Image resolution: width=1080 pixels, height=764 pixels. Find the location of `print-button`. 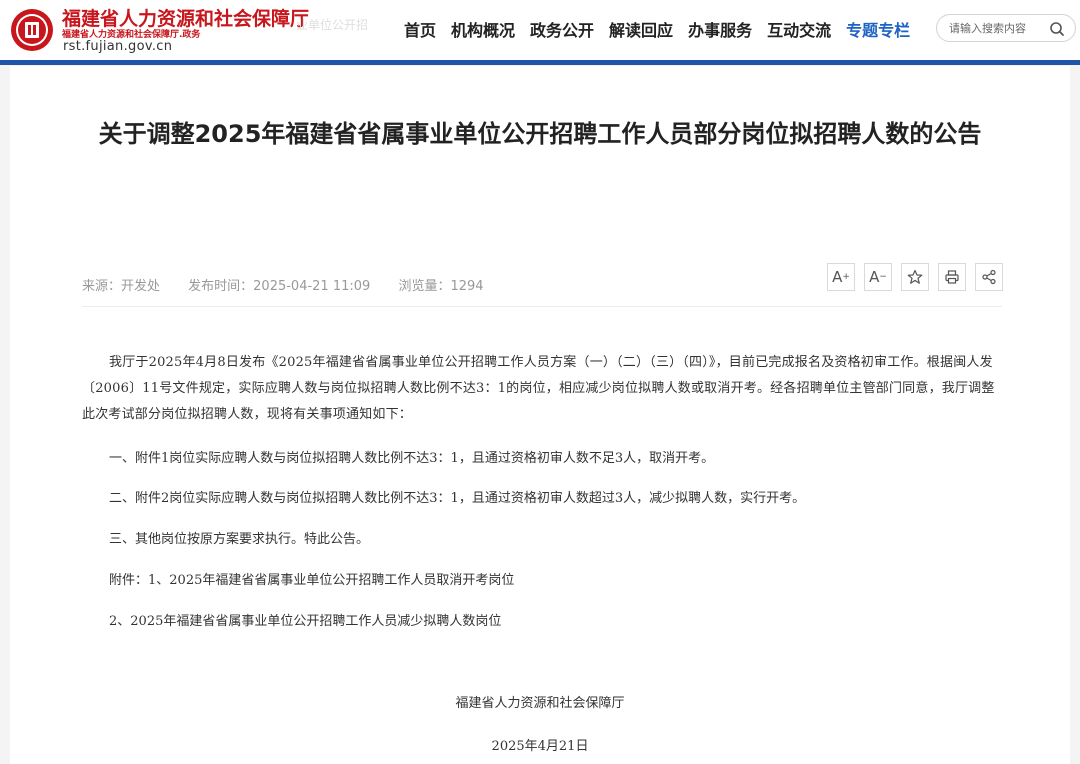

print-button is located at coordinates (952, 277).